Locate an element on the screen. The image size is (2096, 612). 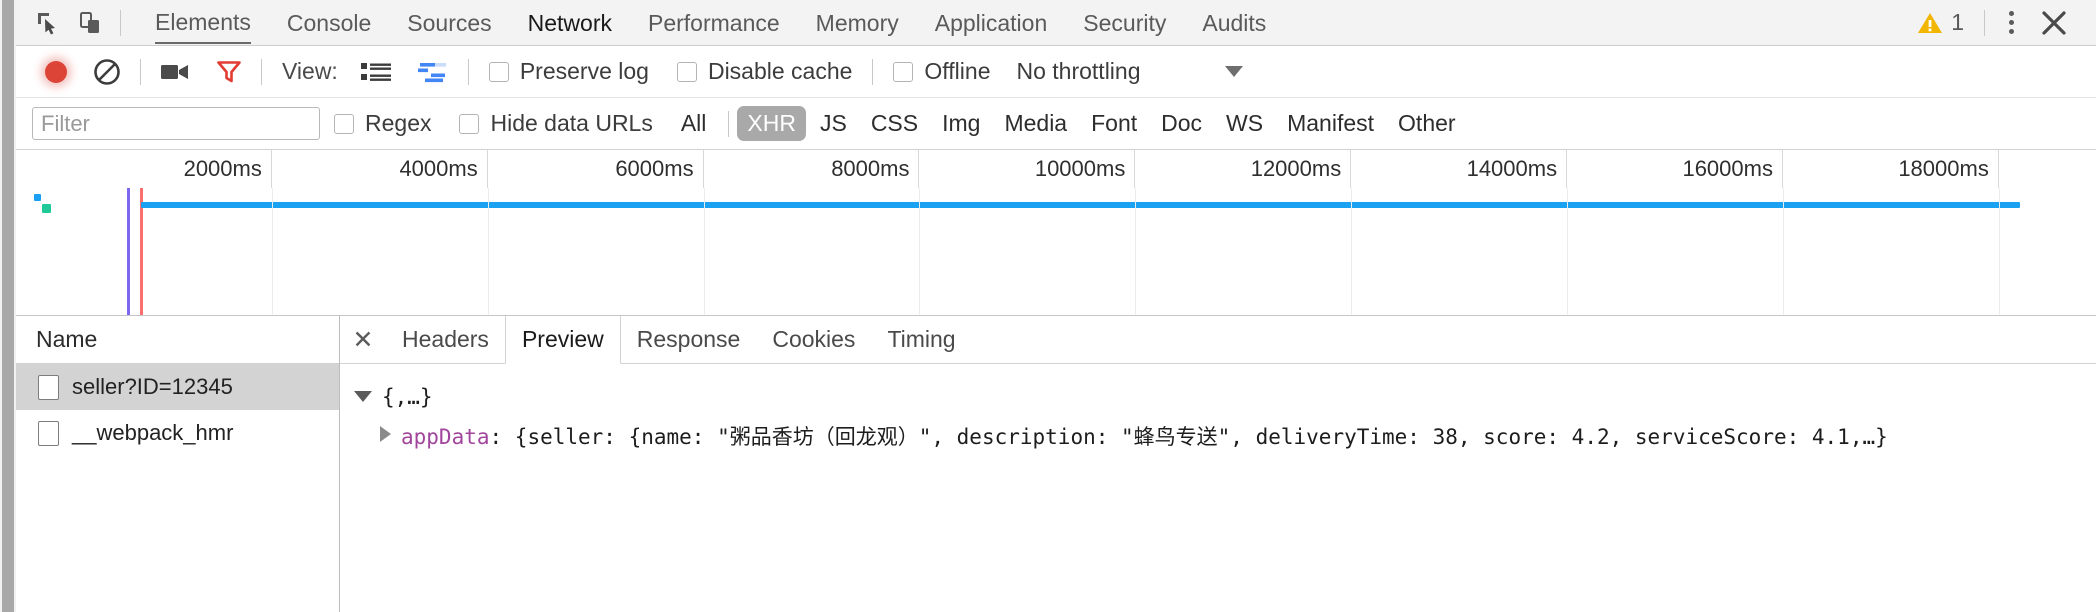
json-key-appdata: appData is located at coordinates (445, 436).